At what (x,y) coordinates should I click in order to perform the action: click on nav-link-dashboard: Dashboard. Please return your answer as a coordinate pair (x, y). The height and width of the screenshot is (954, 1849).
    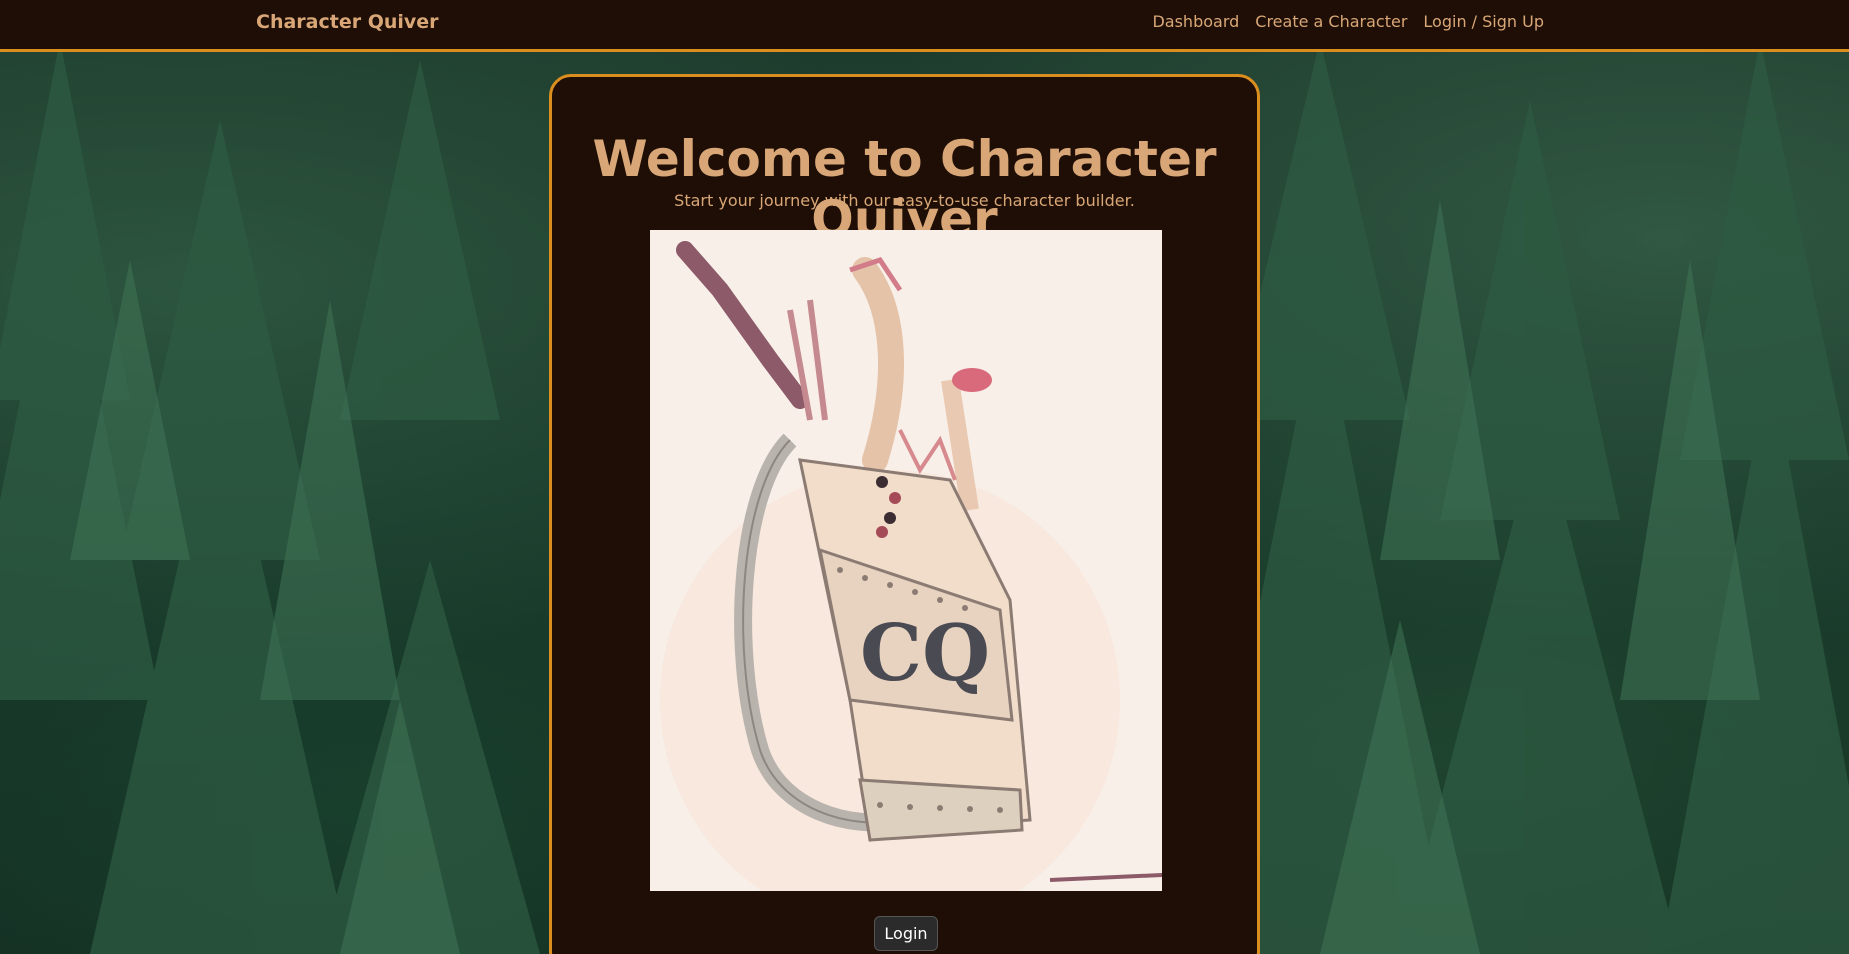
    Looking at the image, I should click on (1195, 22).